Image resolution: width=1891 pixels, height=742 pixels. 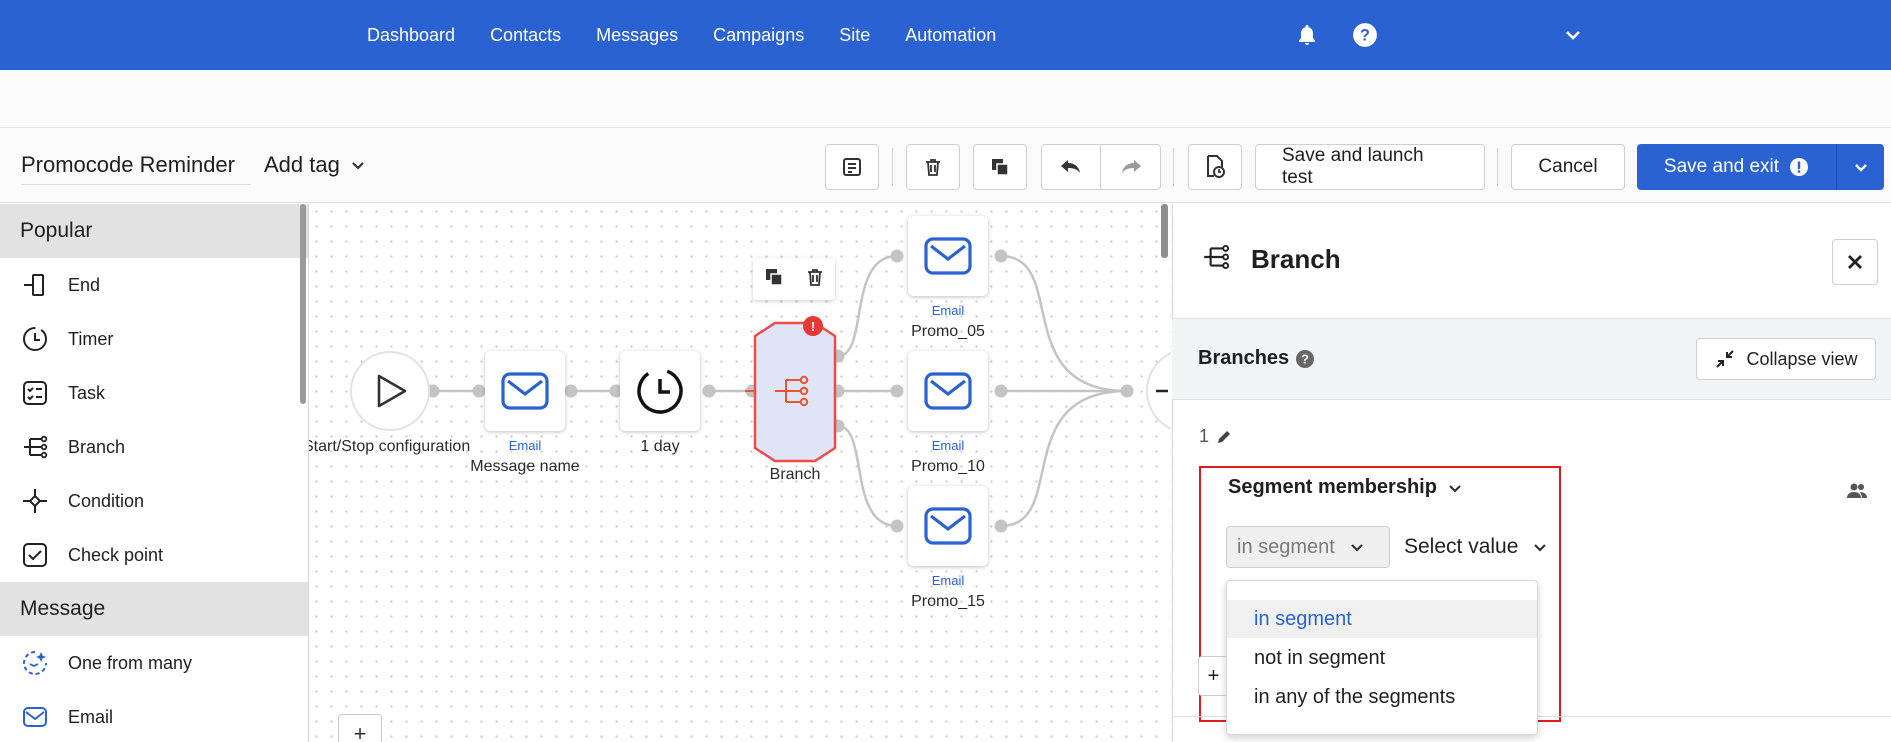 I want to click on option-not-in-segment: not in segment, so click(x=1382, y=658).